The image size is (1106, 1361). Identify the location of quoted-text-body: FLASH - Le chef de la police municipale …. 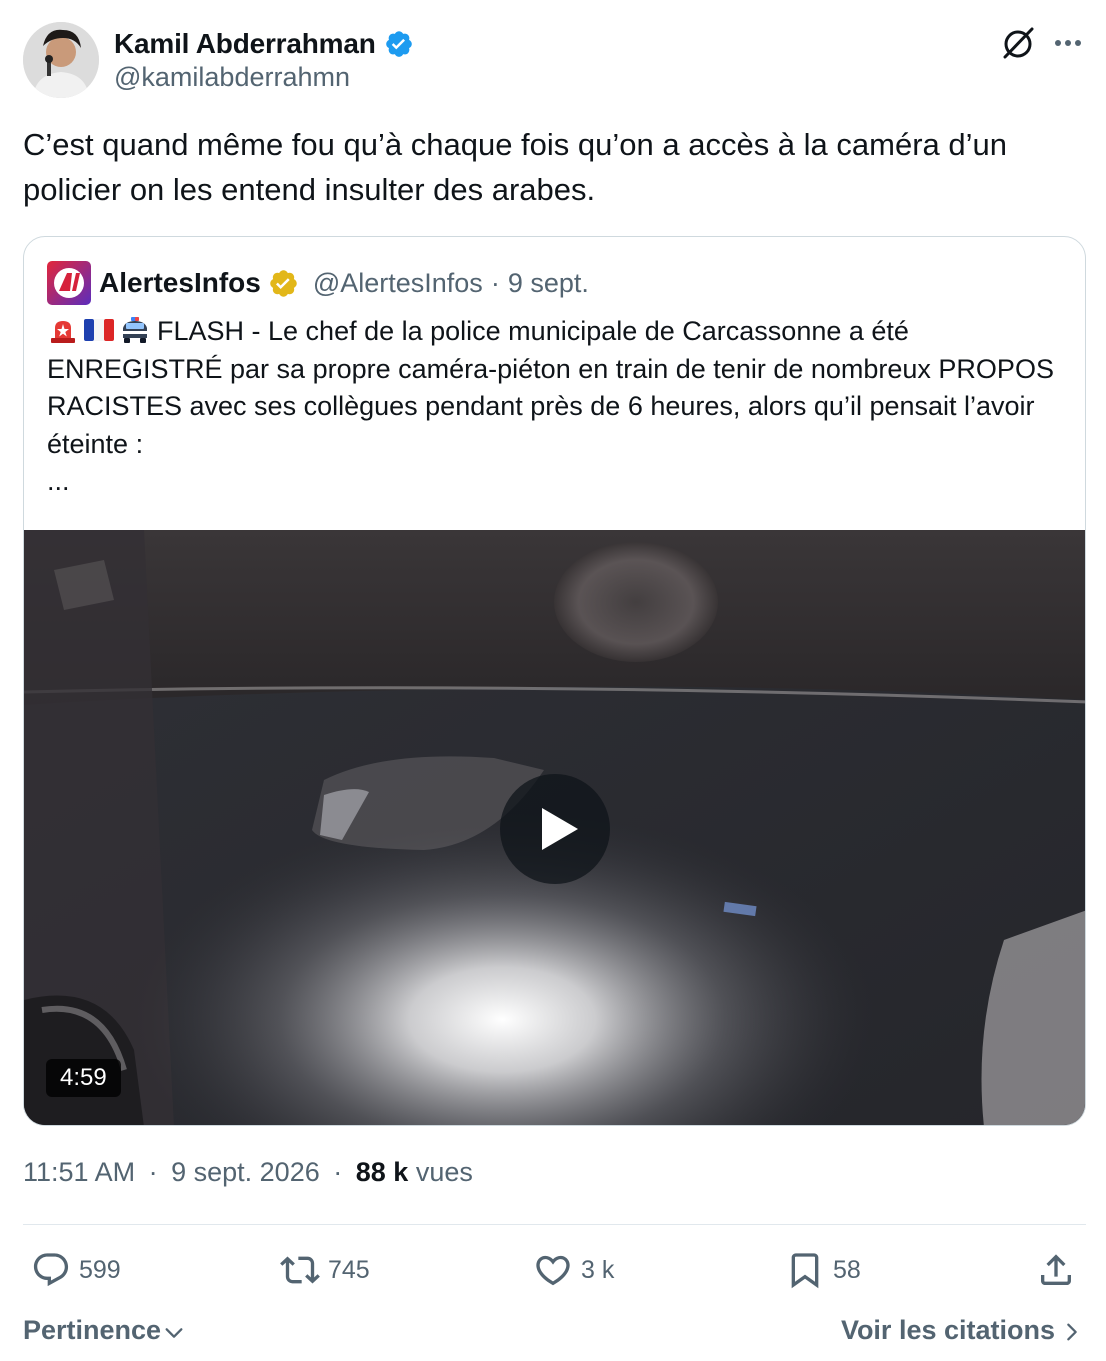
(550, 387).